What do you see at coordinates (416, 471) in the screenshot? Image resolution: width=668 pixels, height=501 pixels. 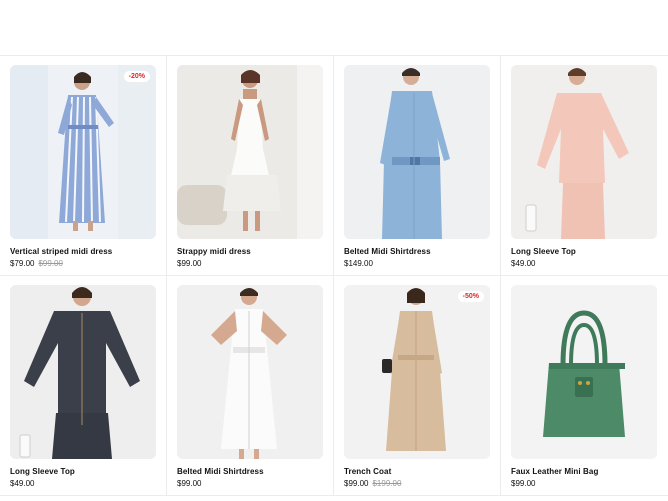 I see `product-name: Trench Coat` at bounding box center [416, 471].